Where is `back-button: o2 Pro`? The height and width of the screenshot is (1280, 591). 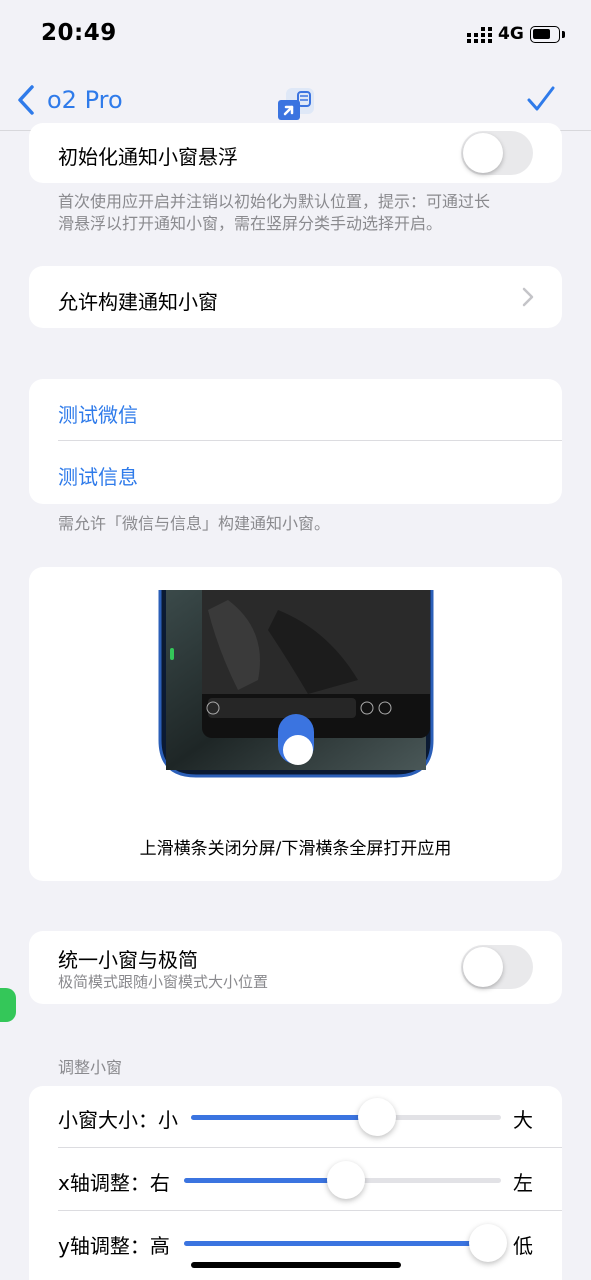 back-button: o2 Pro is located at coordinates (85, 100).